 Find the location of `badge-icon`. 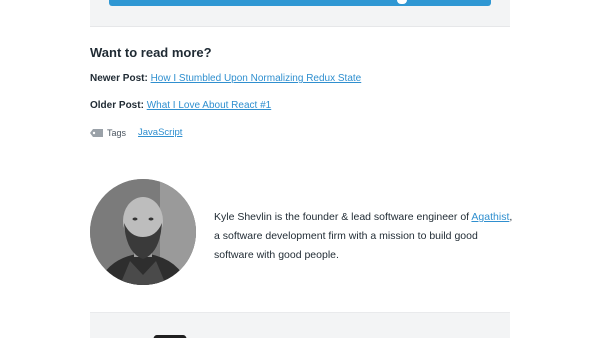

badge-icon is located at coordinates (170, 335).